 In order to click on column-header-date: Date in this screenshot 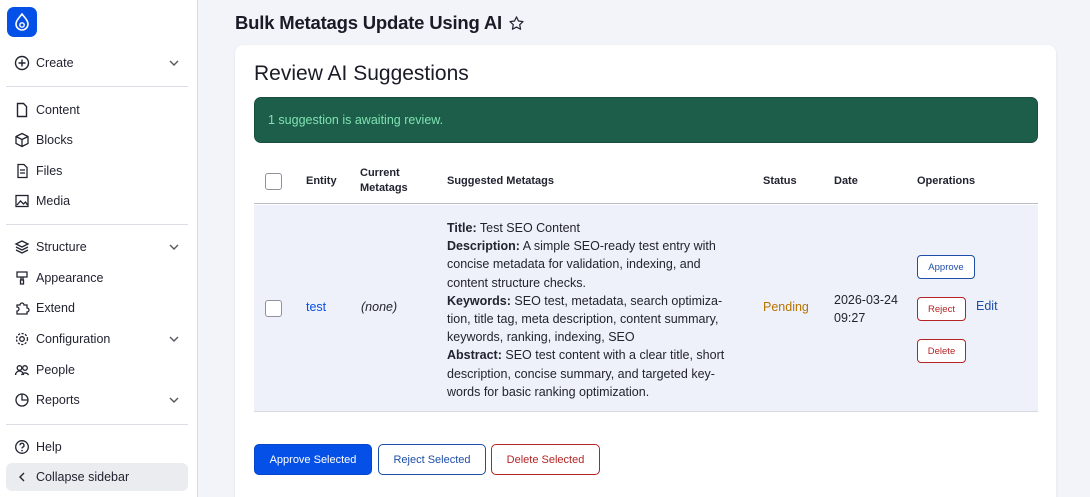, I will do `click(846, 181)`.